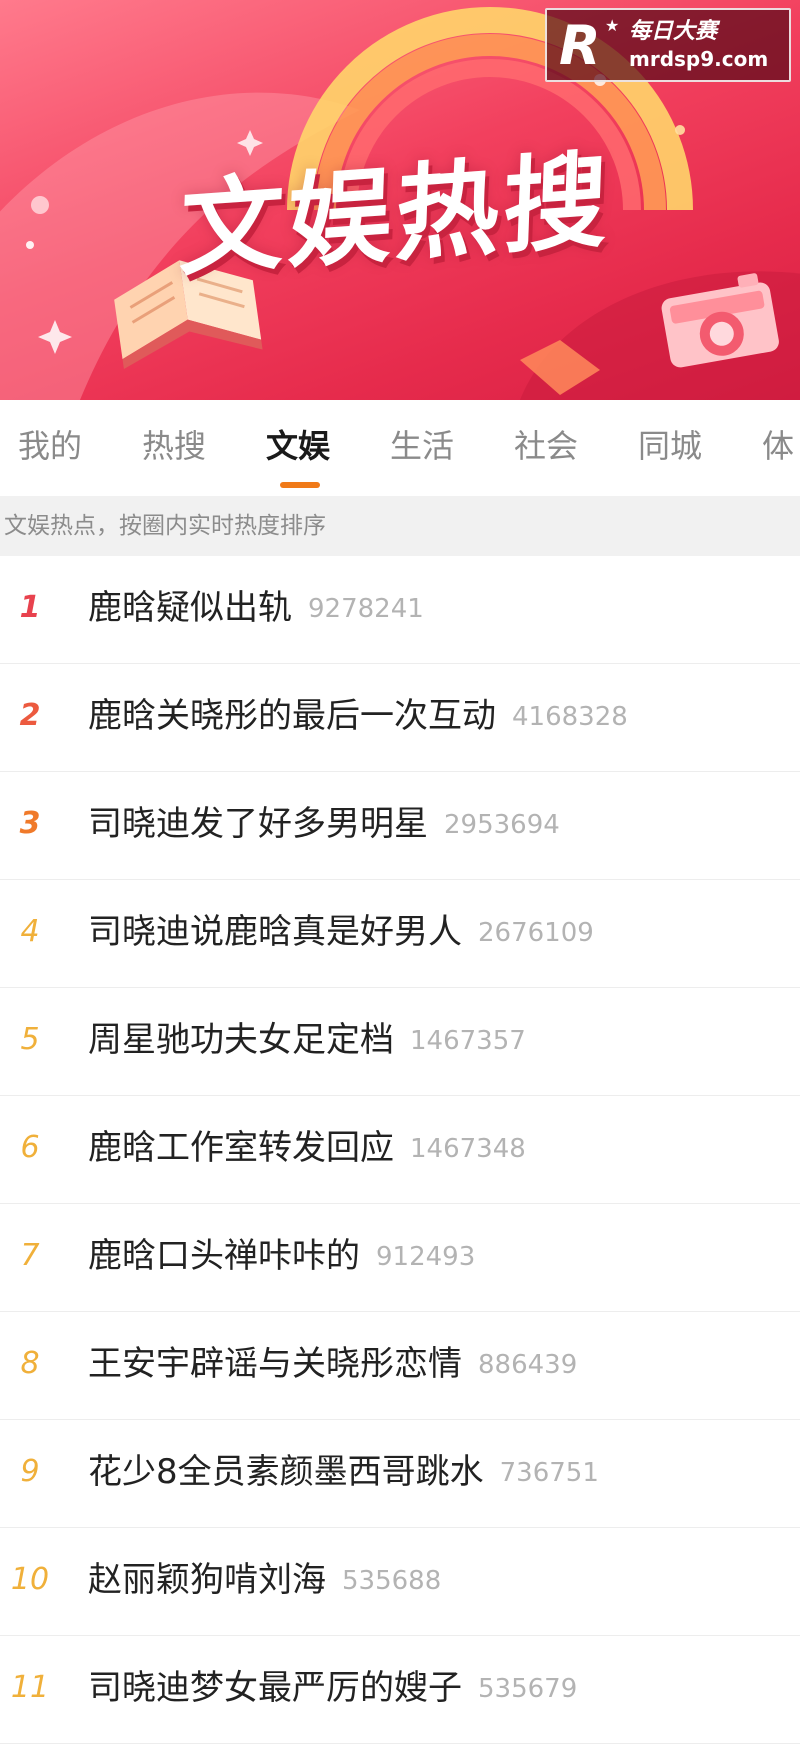 This screenshot has height=1744, width=800. Describe the element at coordinates (30, 1363) in the screenshot. I see `rank-number: 8` at that location.